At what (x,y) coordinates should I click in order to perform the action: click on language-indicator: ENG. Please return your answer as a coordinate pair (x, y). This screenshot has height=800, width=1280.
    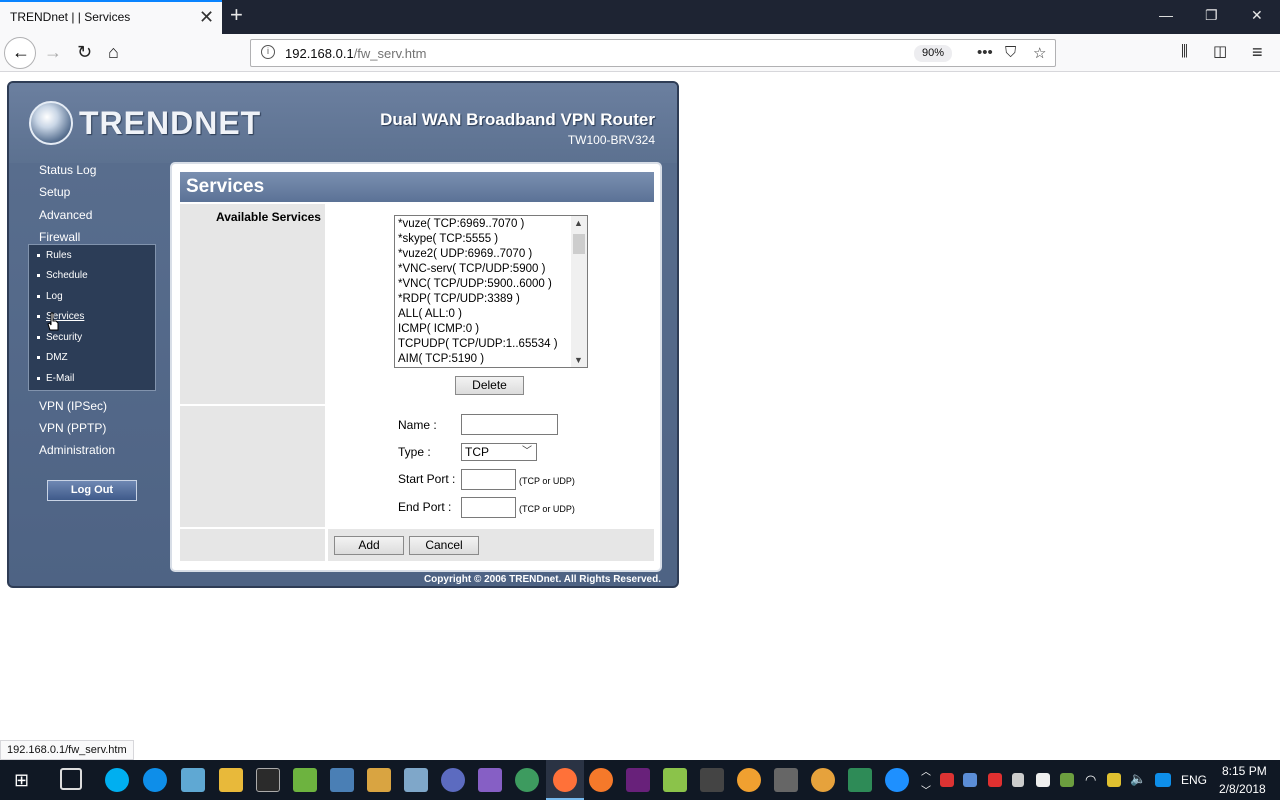
    Looking at the image, I should click on (1194, 780).